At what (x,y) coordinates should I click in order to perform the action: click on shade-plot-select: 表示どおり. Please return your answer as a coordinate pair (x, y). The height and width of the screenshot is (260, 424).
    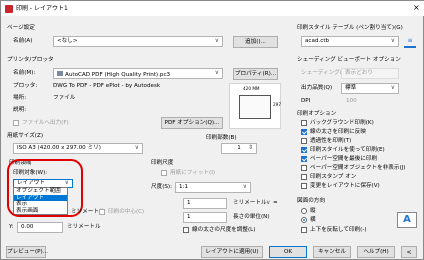
    Looking at the image, I should click on (370, 73).